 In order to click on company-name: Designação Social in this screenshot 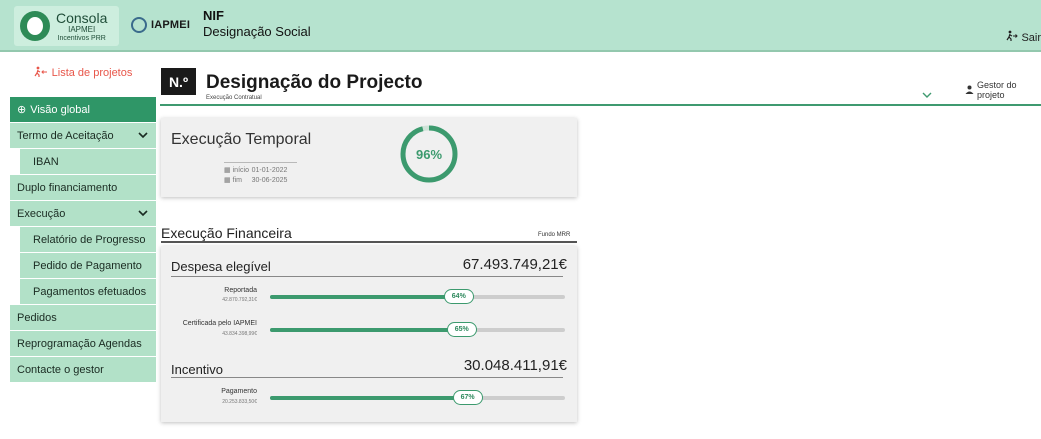, I will do `click(257, 31)`.